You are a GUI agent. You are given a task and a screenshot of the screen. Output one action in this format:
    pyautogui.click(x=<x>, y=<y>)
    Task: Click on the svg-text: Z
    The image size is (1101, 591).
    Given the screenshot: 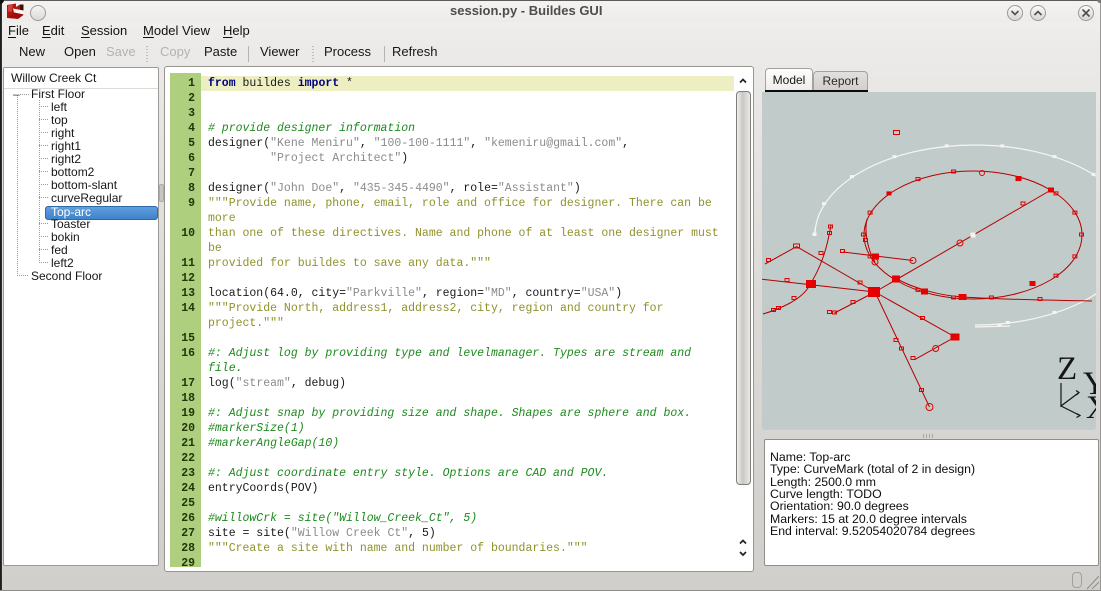 What is the action you would take?
    pyautogui.click(x=1067, y=369)
    